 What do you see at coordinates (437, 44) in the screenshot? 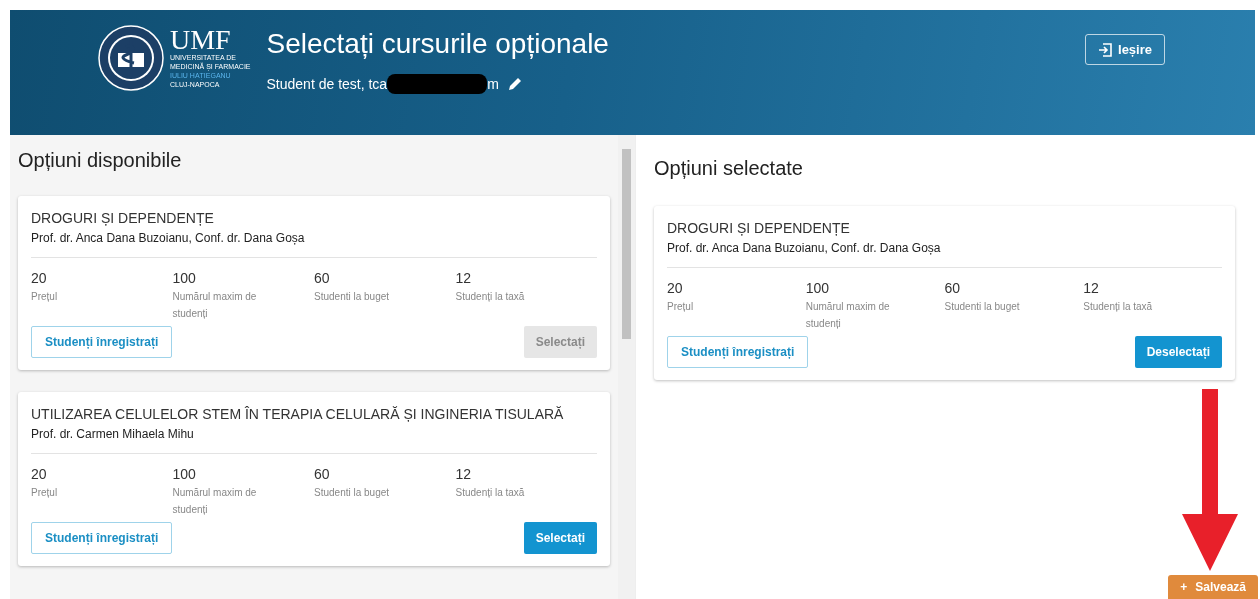
I see `page-title: Selectați cursurile opționale` at bounding box center [437, 44].